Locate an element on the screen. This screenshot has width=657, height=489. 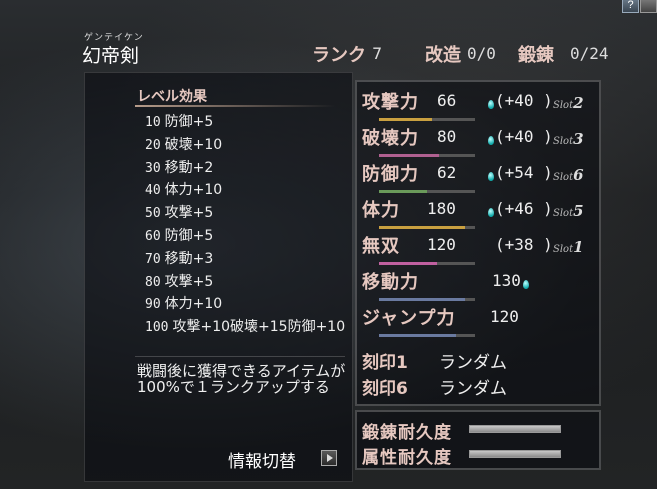
stat-label: 破壊力 is located at coordinates (390, 138).